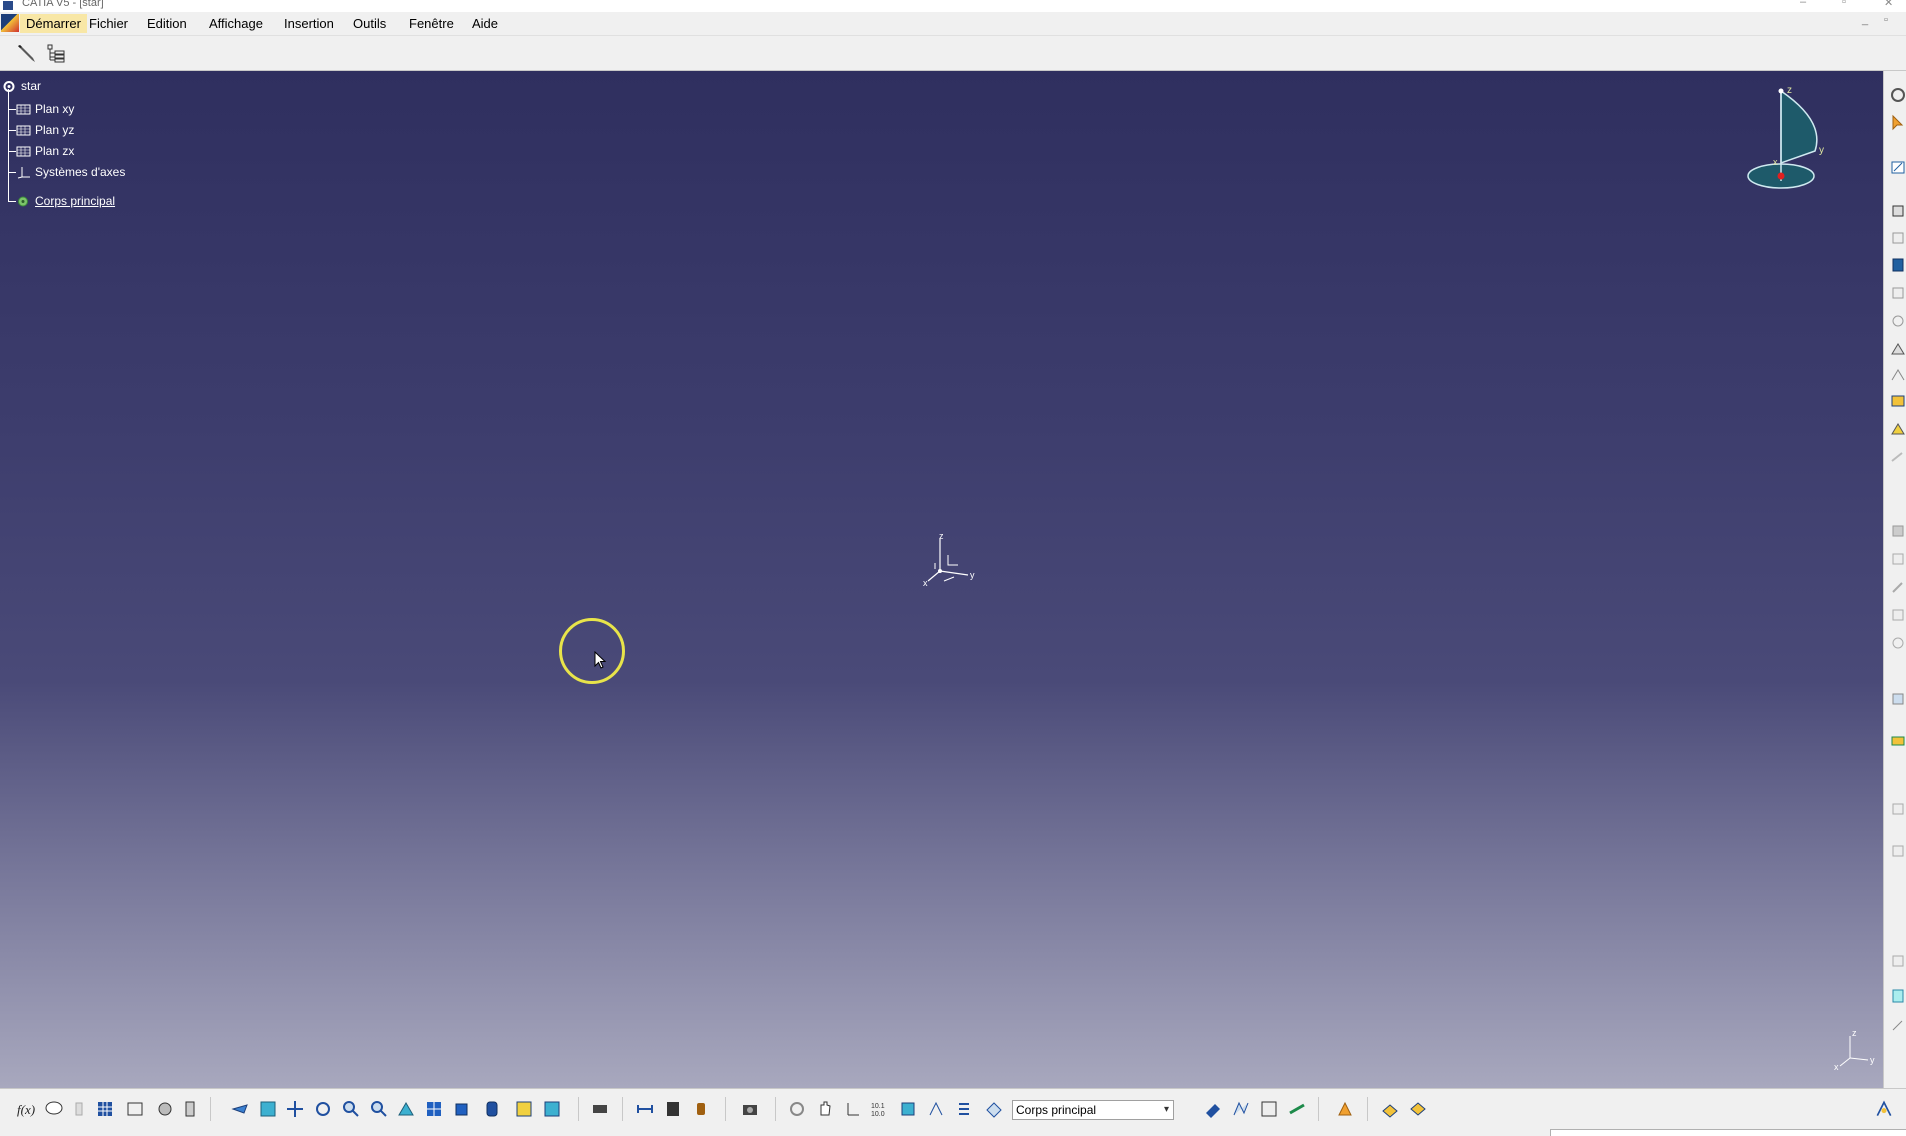  What do you see at coordinates (964, 1109) in the screenshot?
I see `layer-list-icon` at bounding box center [964, 1109].